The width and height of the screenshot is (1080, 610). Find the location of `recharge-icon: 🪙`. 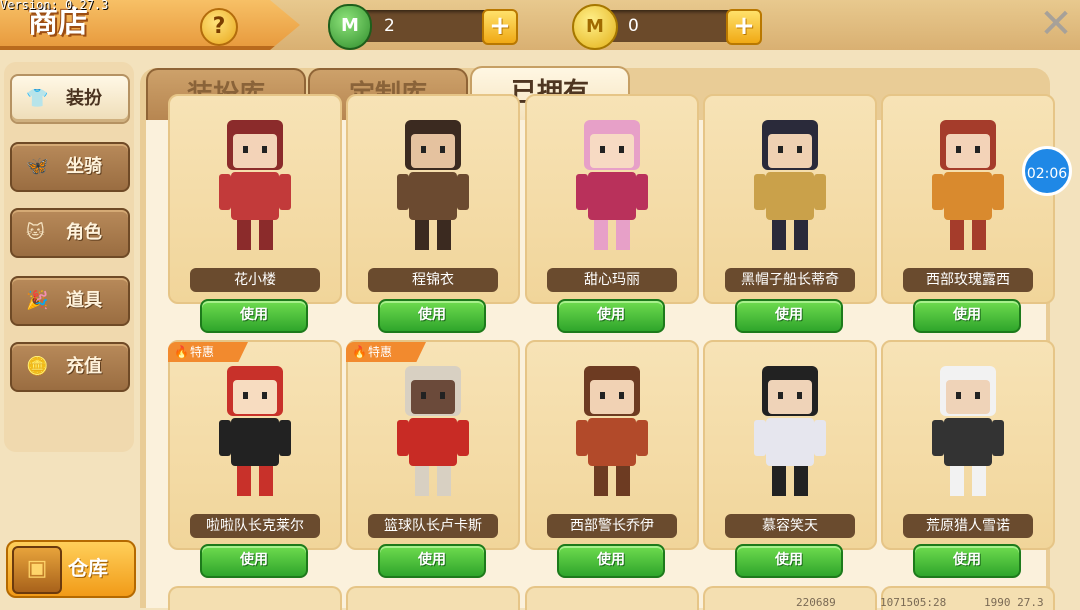

recharge-icon: 🪙 is located at coordinates (37, 366).